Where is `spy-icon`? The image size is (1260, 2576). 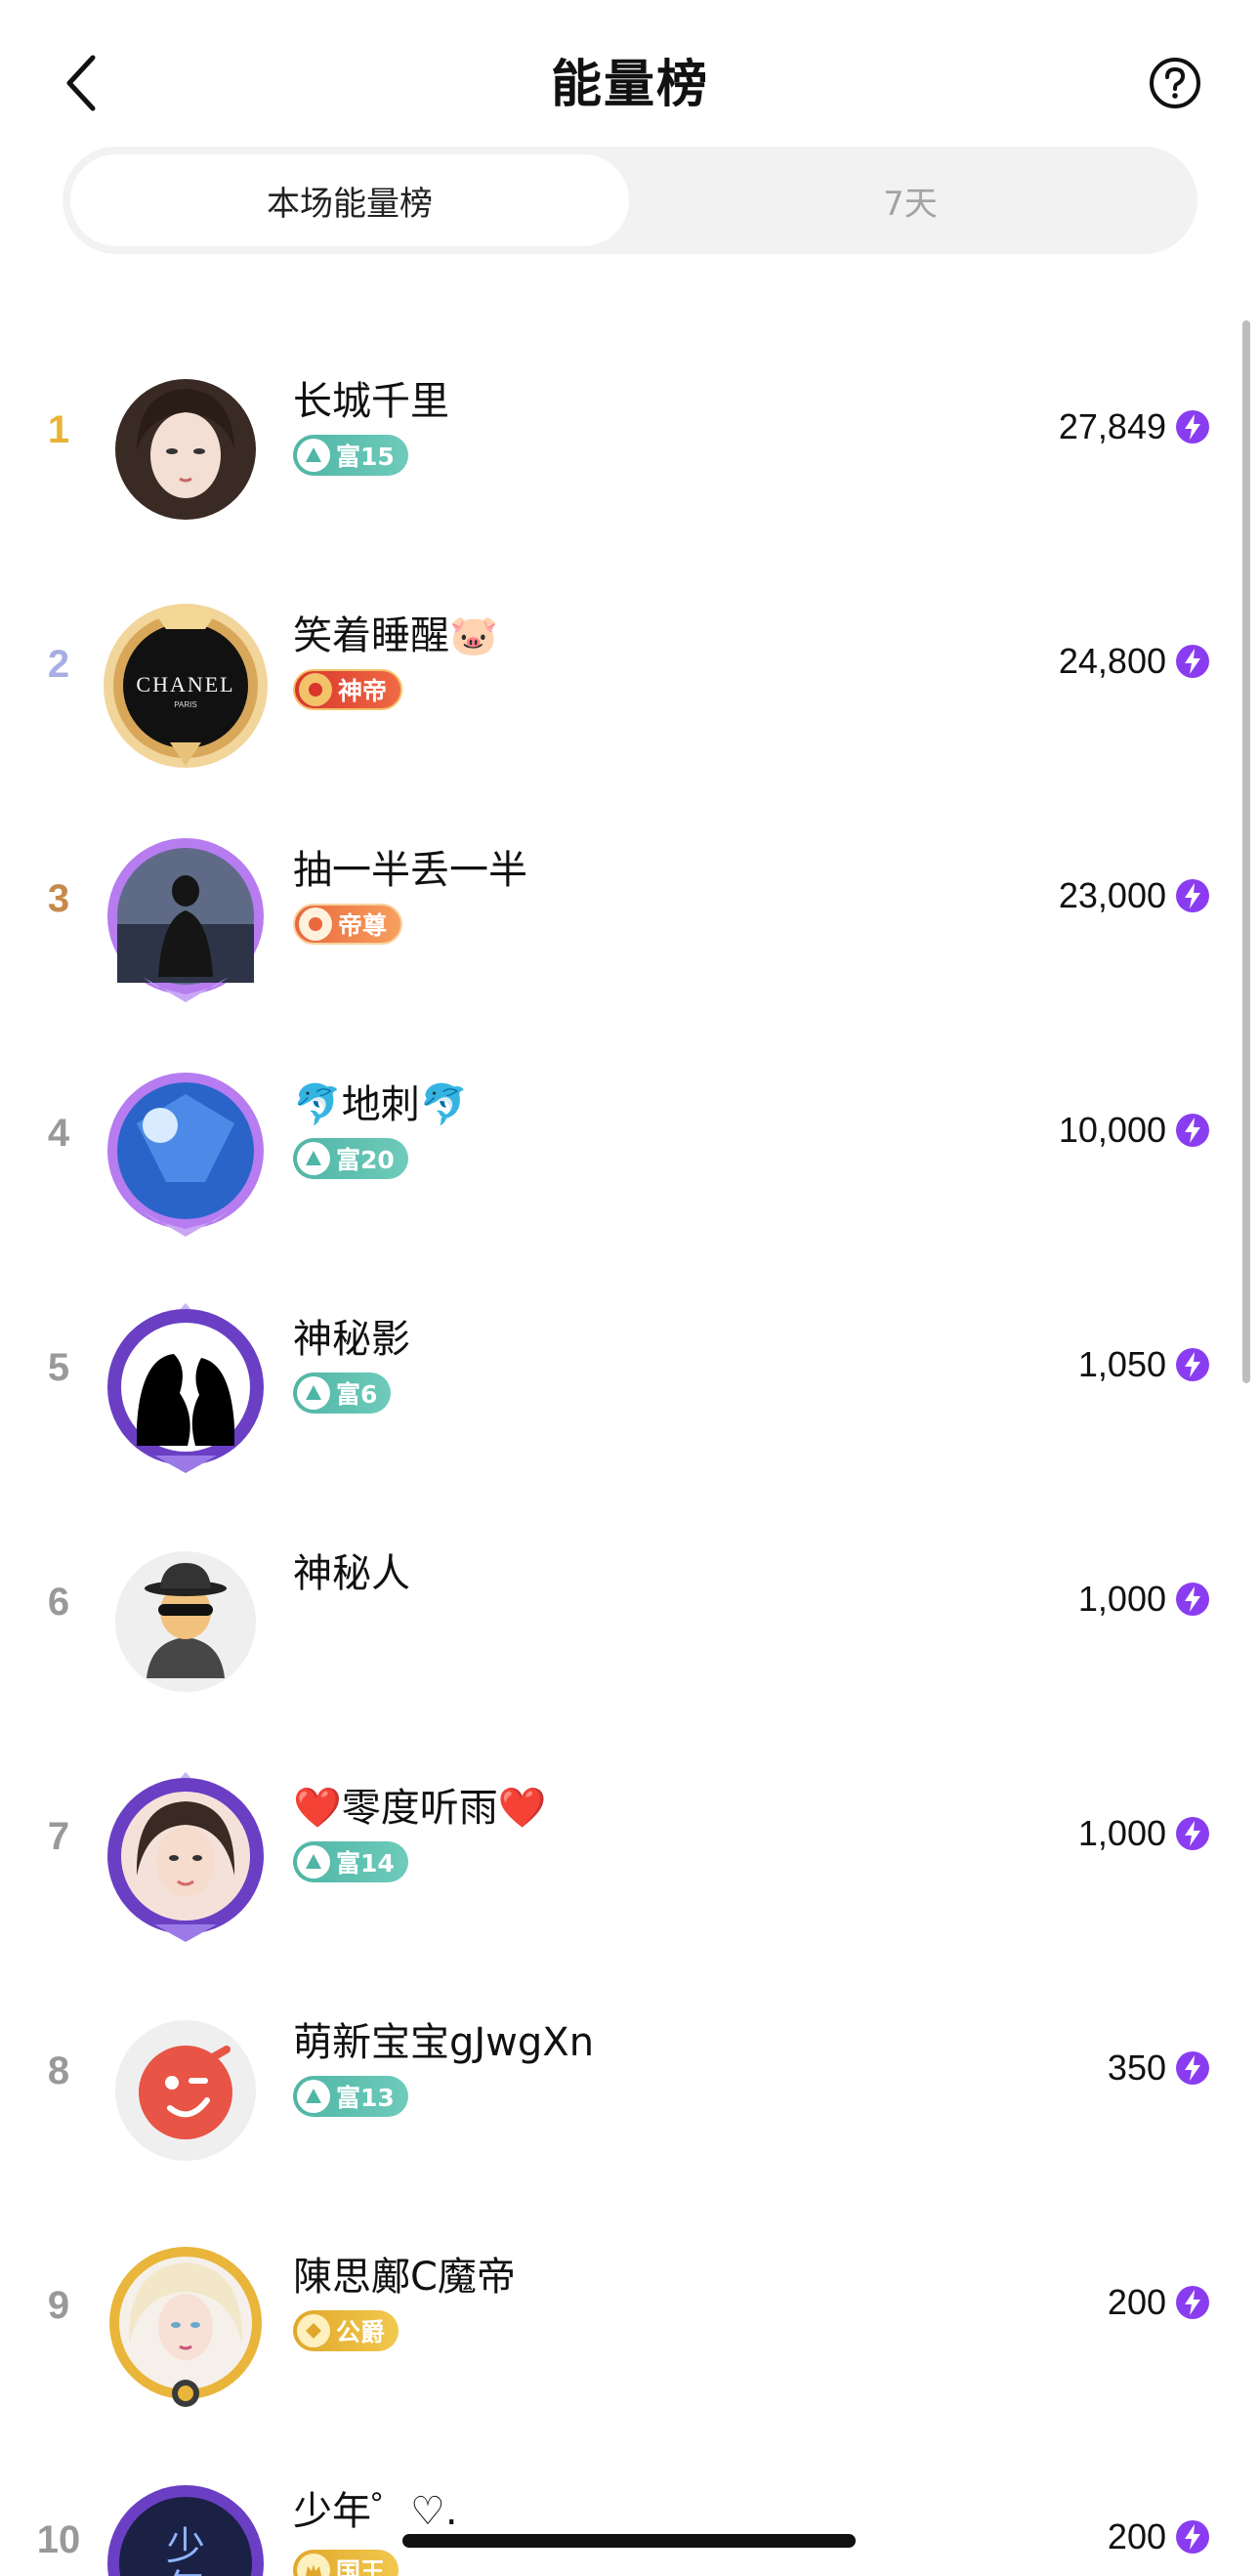
spy-icon is located at coordinates (185, 1621).